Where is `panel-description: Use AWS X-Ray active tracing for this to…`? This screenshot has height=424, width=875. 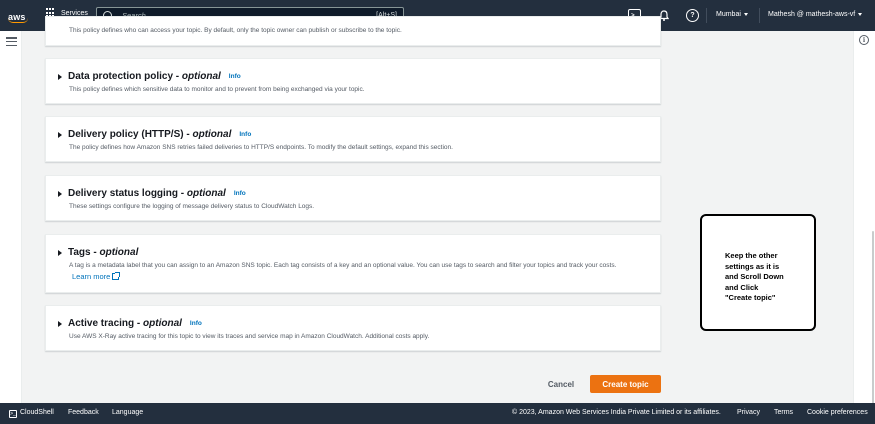 panel-description: Use AWS X-Ray active tracing for this to… is located at coordinates (249, 336).